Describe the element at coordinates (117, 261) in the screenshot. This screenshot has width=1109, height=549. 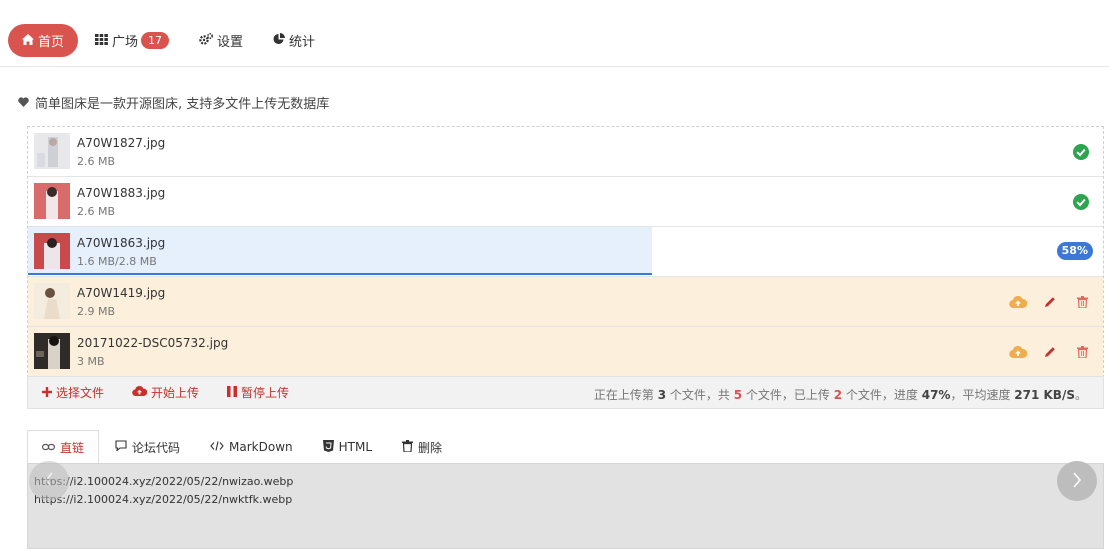
I see `file-size: 1.6 MB/2.8 MB` at that location.